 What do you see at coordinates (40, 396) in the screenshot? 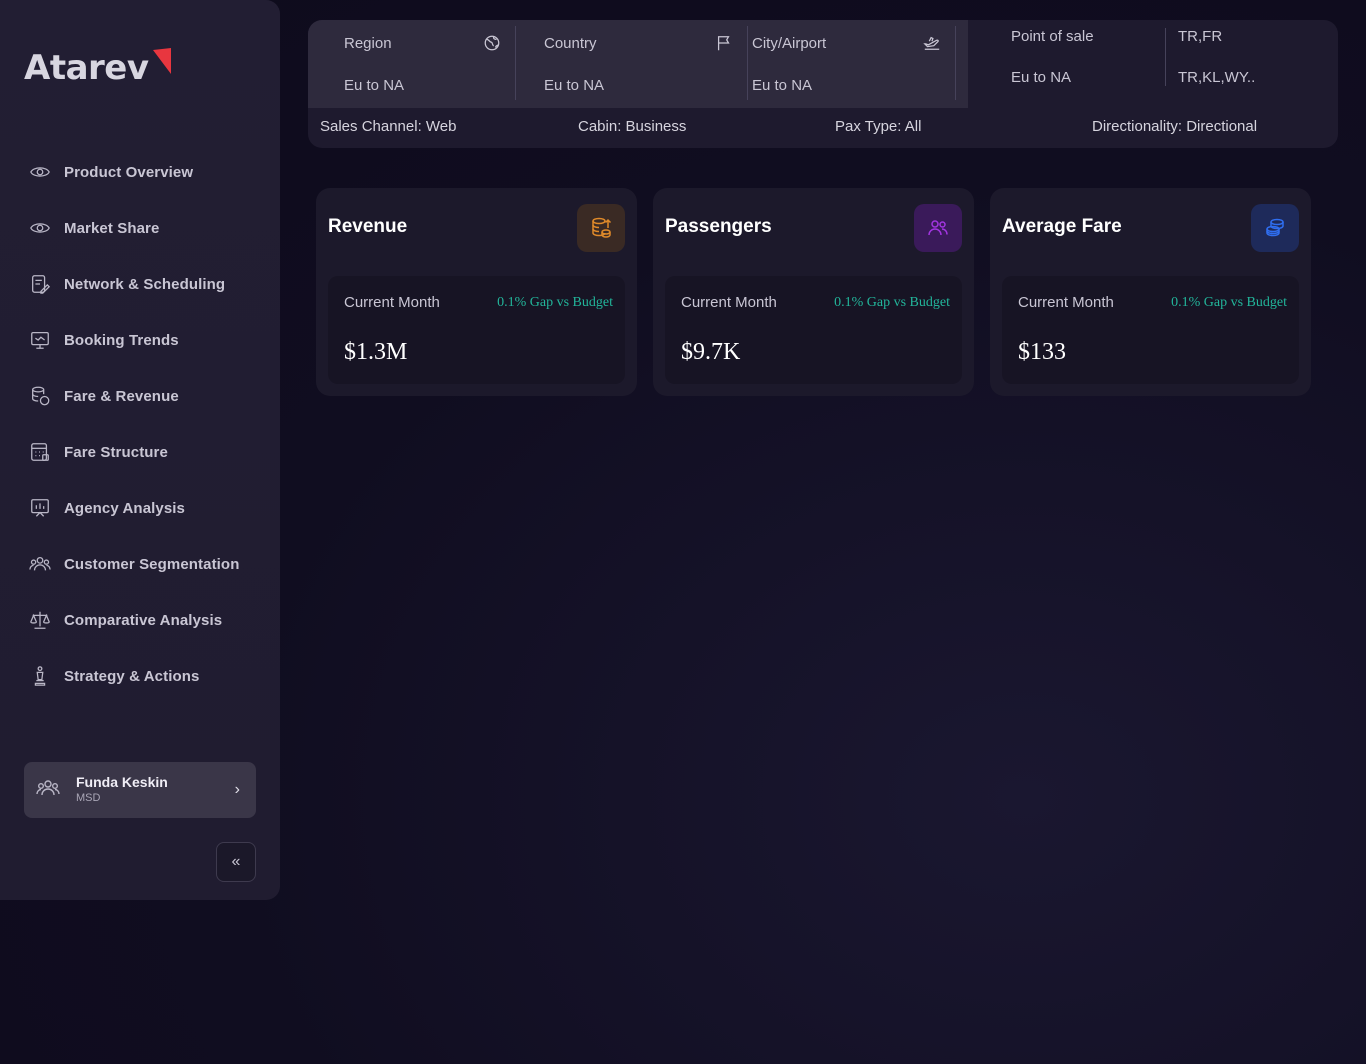
I see `coins-icon` at bounding box center [40, 396].